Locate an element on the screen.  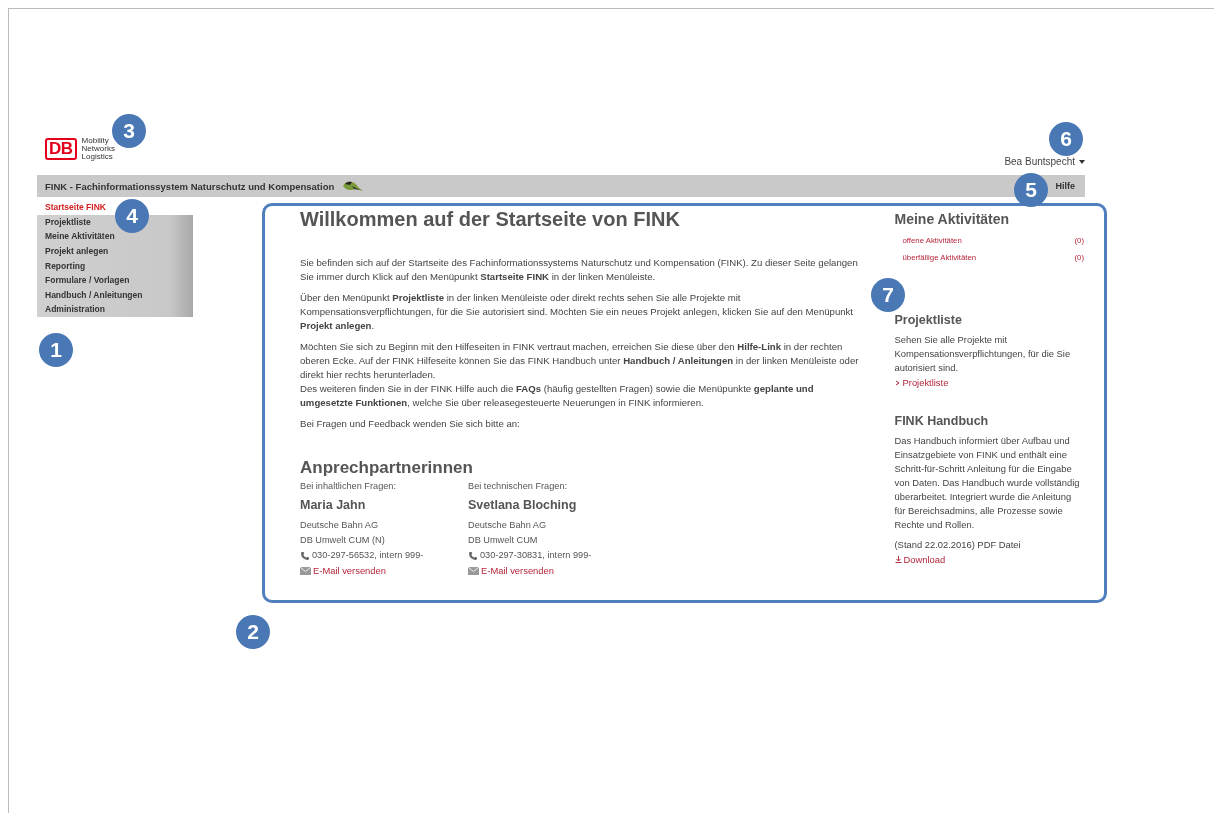
bird-icon is located at coordinates (352, 186).